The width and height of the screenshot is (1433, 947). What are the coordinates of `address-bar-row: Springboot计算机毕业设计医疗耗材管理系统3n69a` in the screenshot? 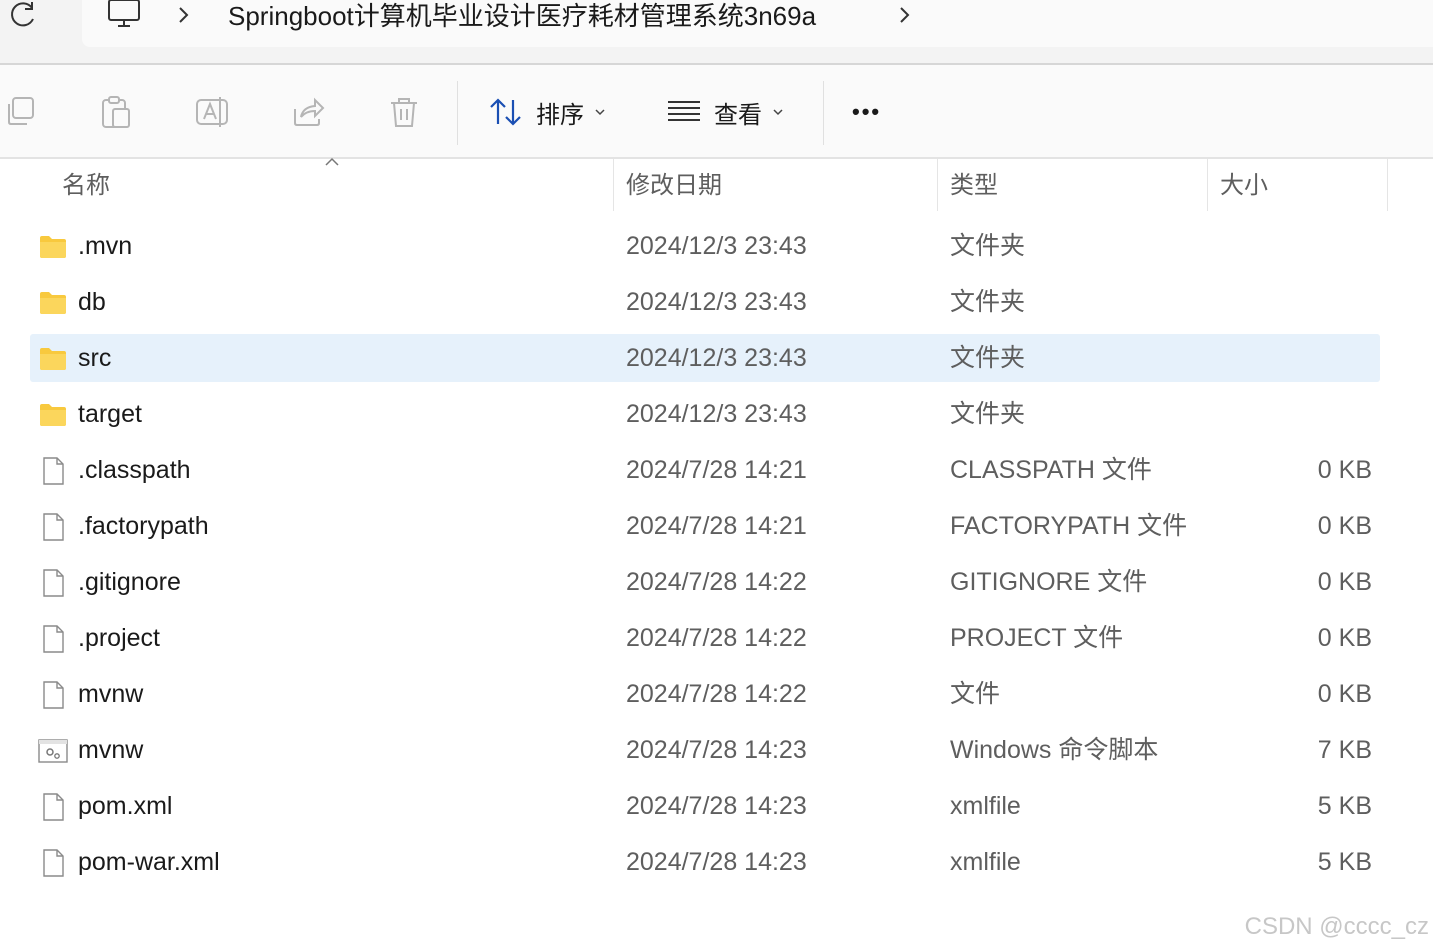 It's located at (716, 32).